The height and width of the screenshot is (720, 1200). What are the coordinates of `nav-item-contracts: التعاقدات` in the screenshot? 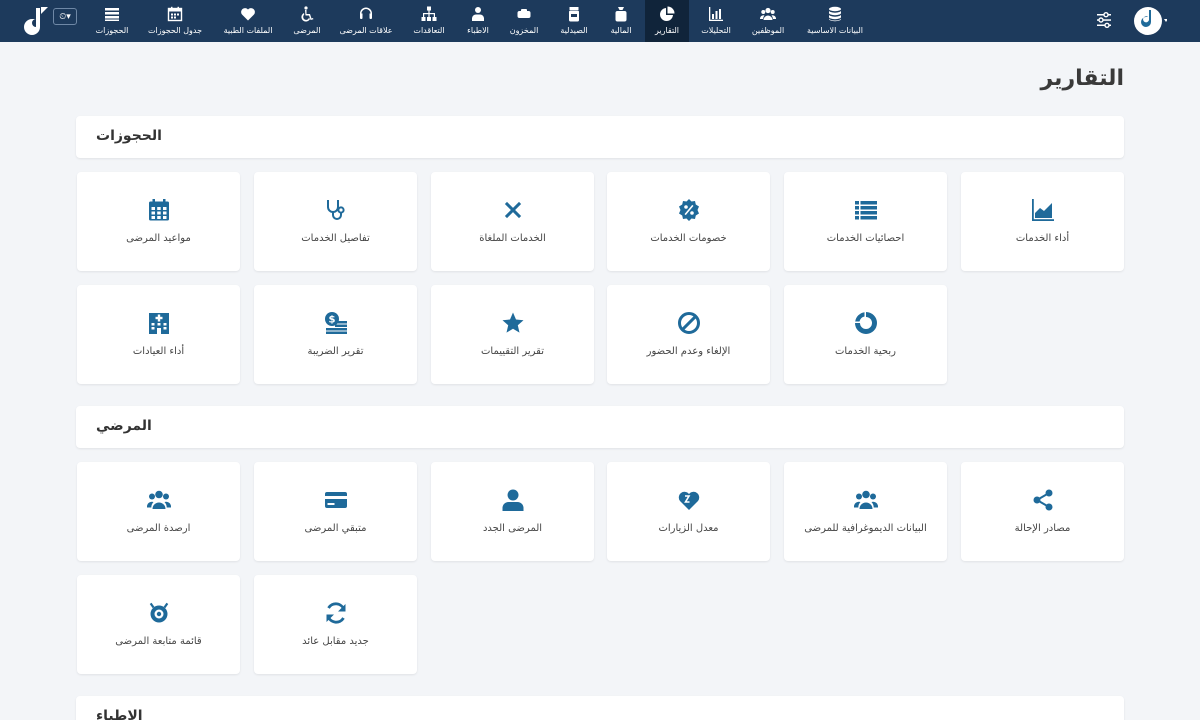 It's located at (429, 21).